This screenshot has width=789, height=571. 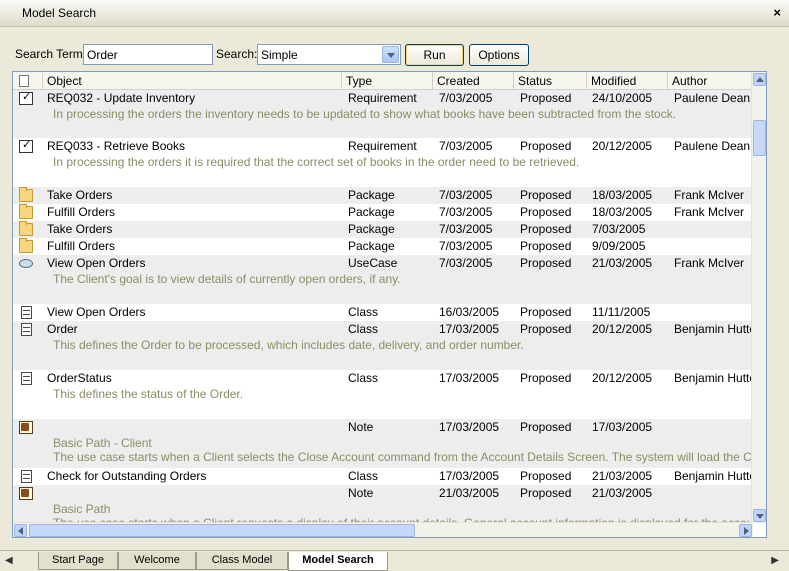 I want to click on search-term-label: Search Term:, so click(x=51, y=54).